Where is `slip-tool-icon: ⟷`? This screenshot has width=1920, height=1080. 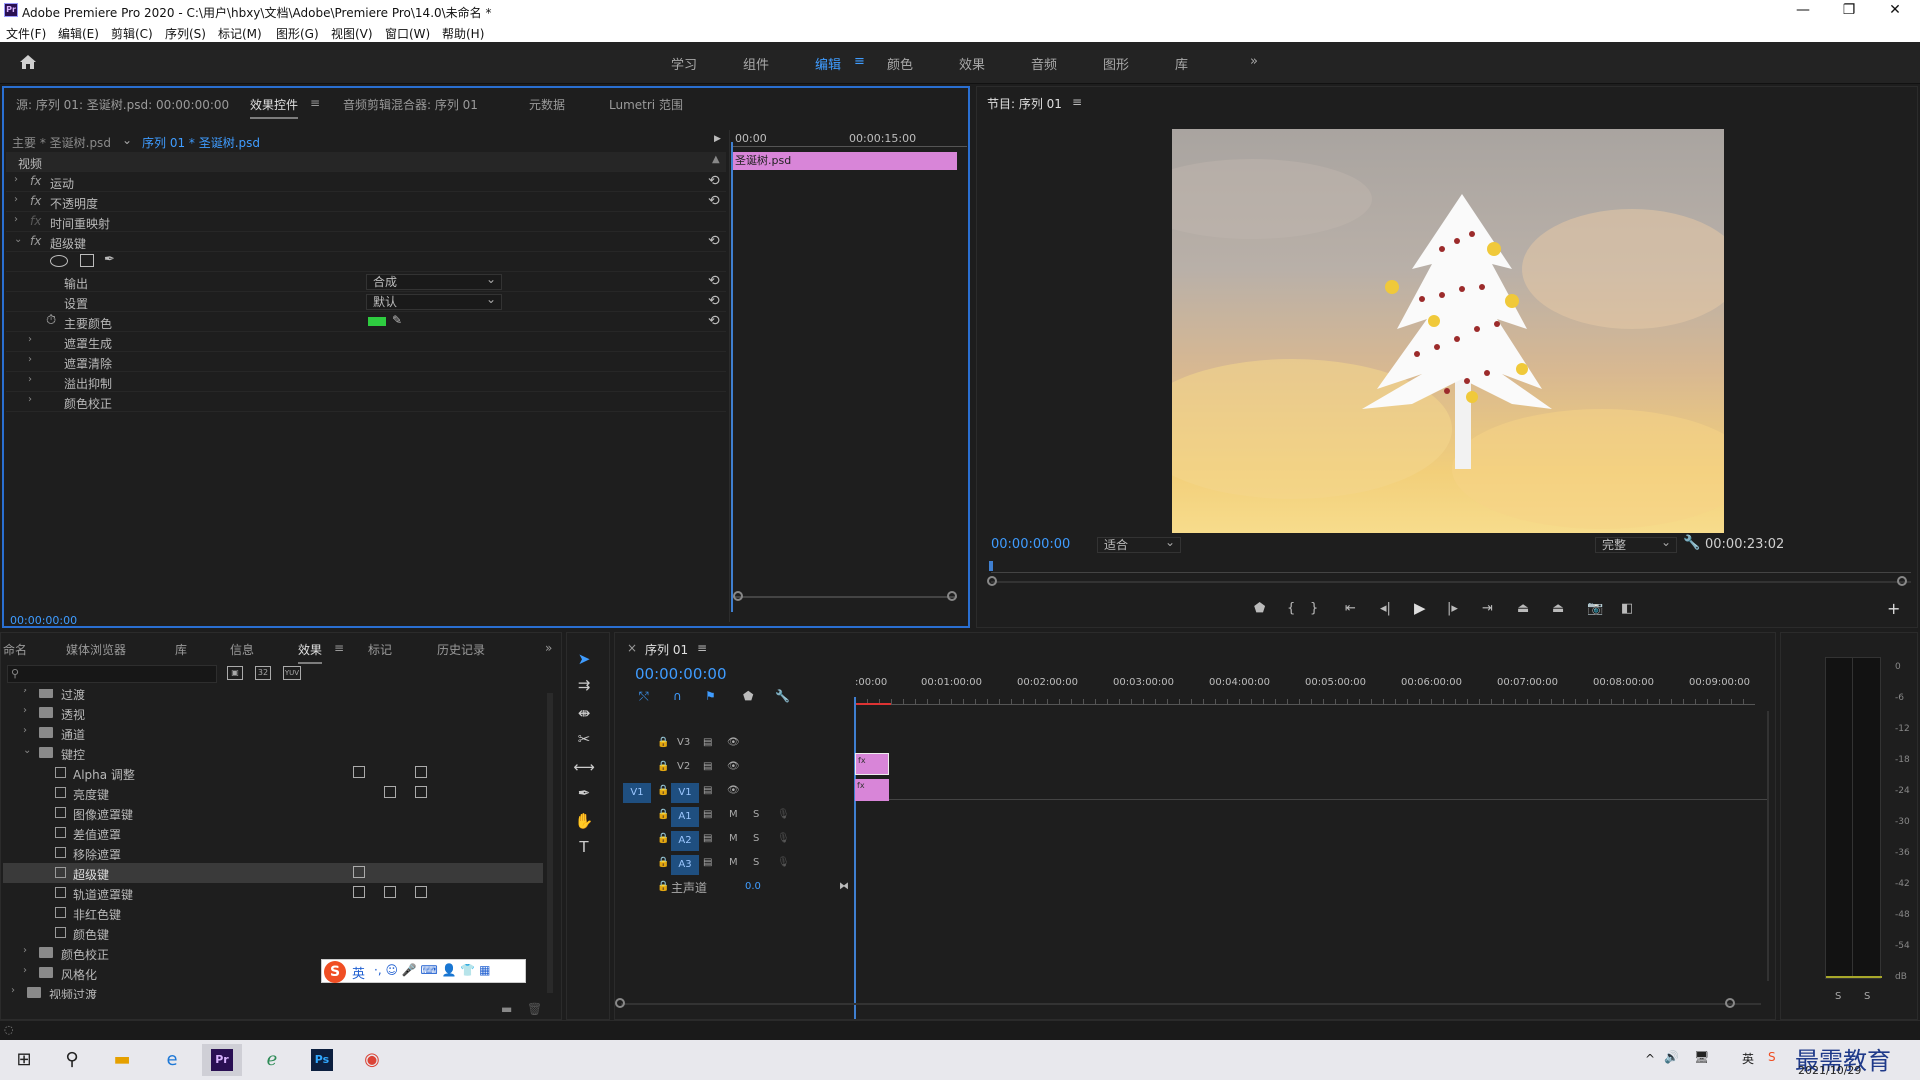 slip-tool-icon: ⟷ is located at coordinates (584, 767).